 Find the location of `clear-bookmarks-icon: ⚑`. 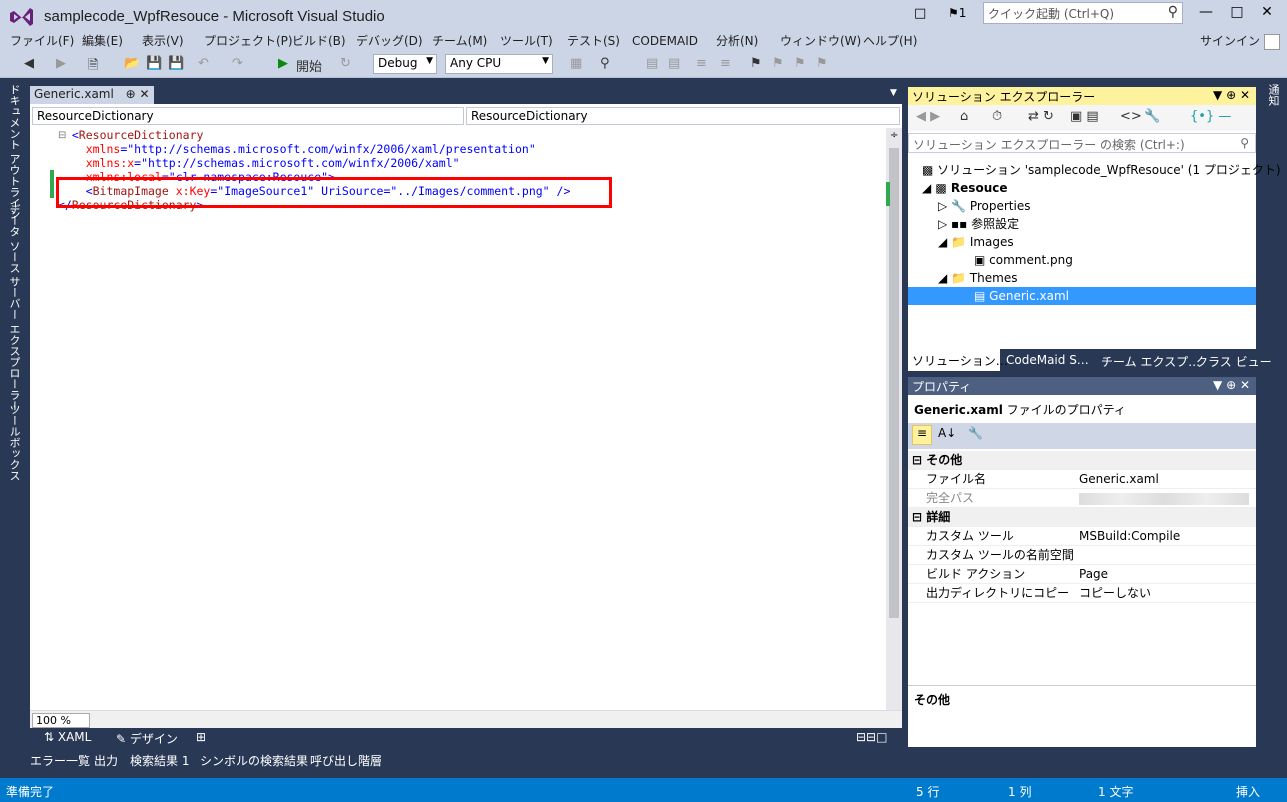

clear-bookmarks-icon: ⚑ is located at coordinates (822, 63).